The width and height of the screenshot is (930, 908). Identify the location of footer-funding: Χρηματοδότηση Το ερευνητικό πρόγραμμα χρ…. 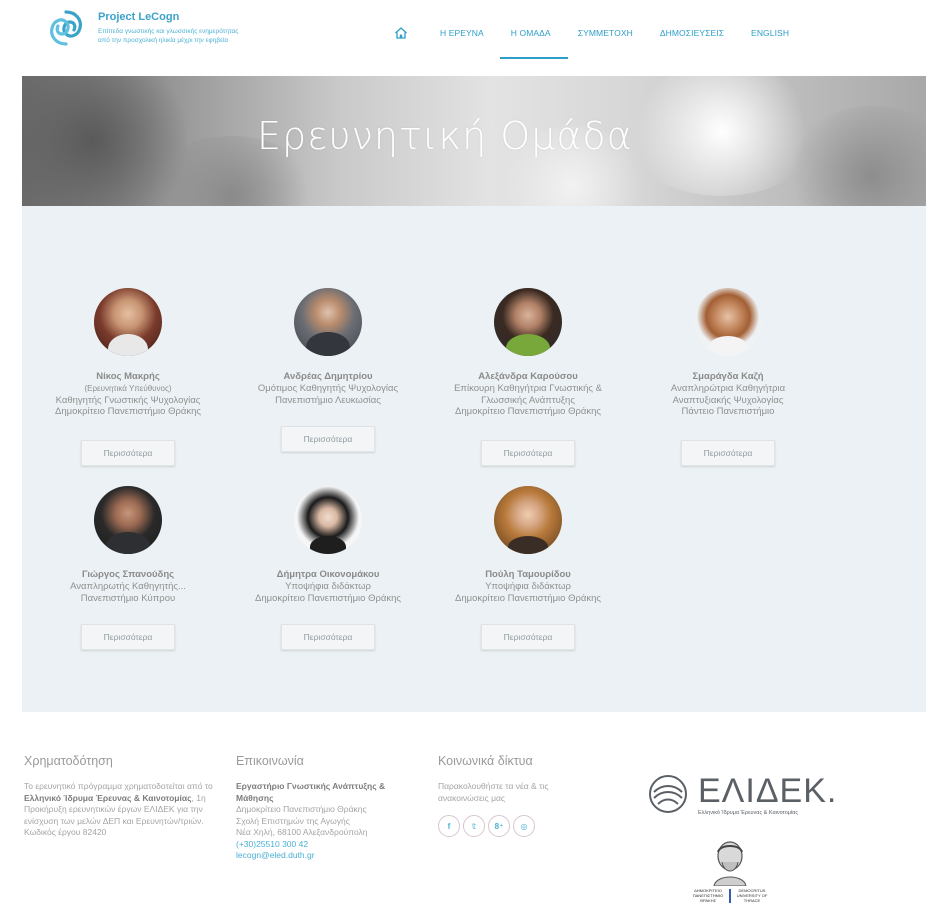
(119, 796).